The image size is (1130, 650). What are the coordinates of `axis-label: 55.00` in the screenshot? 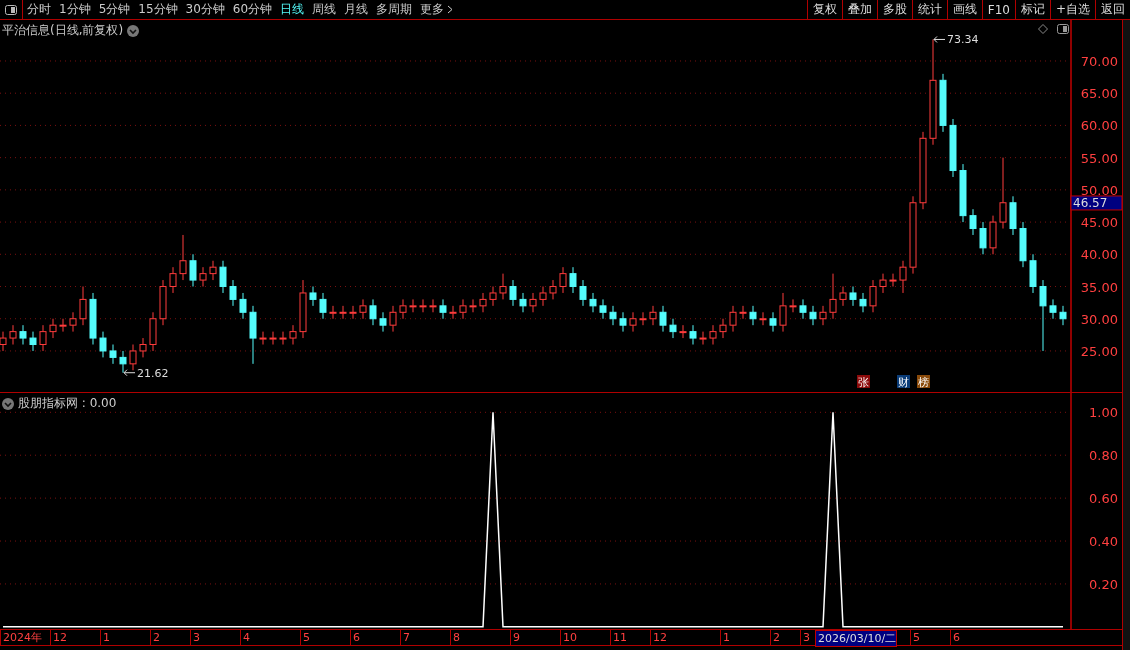 It's located at (1099, 158).